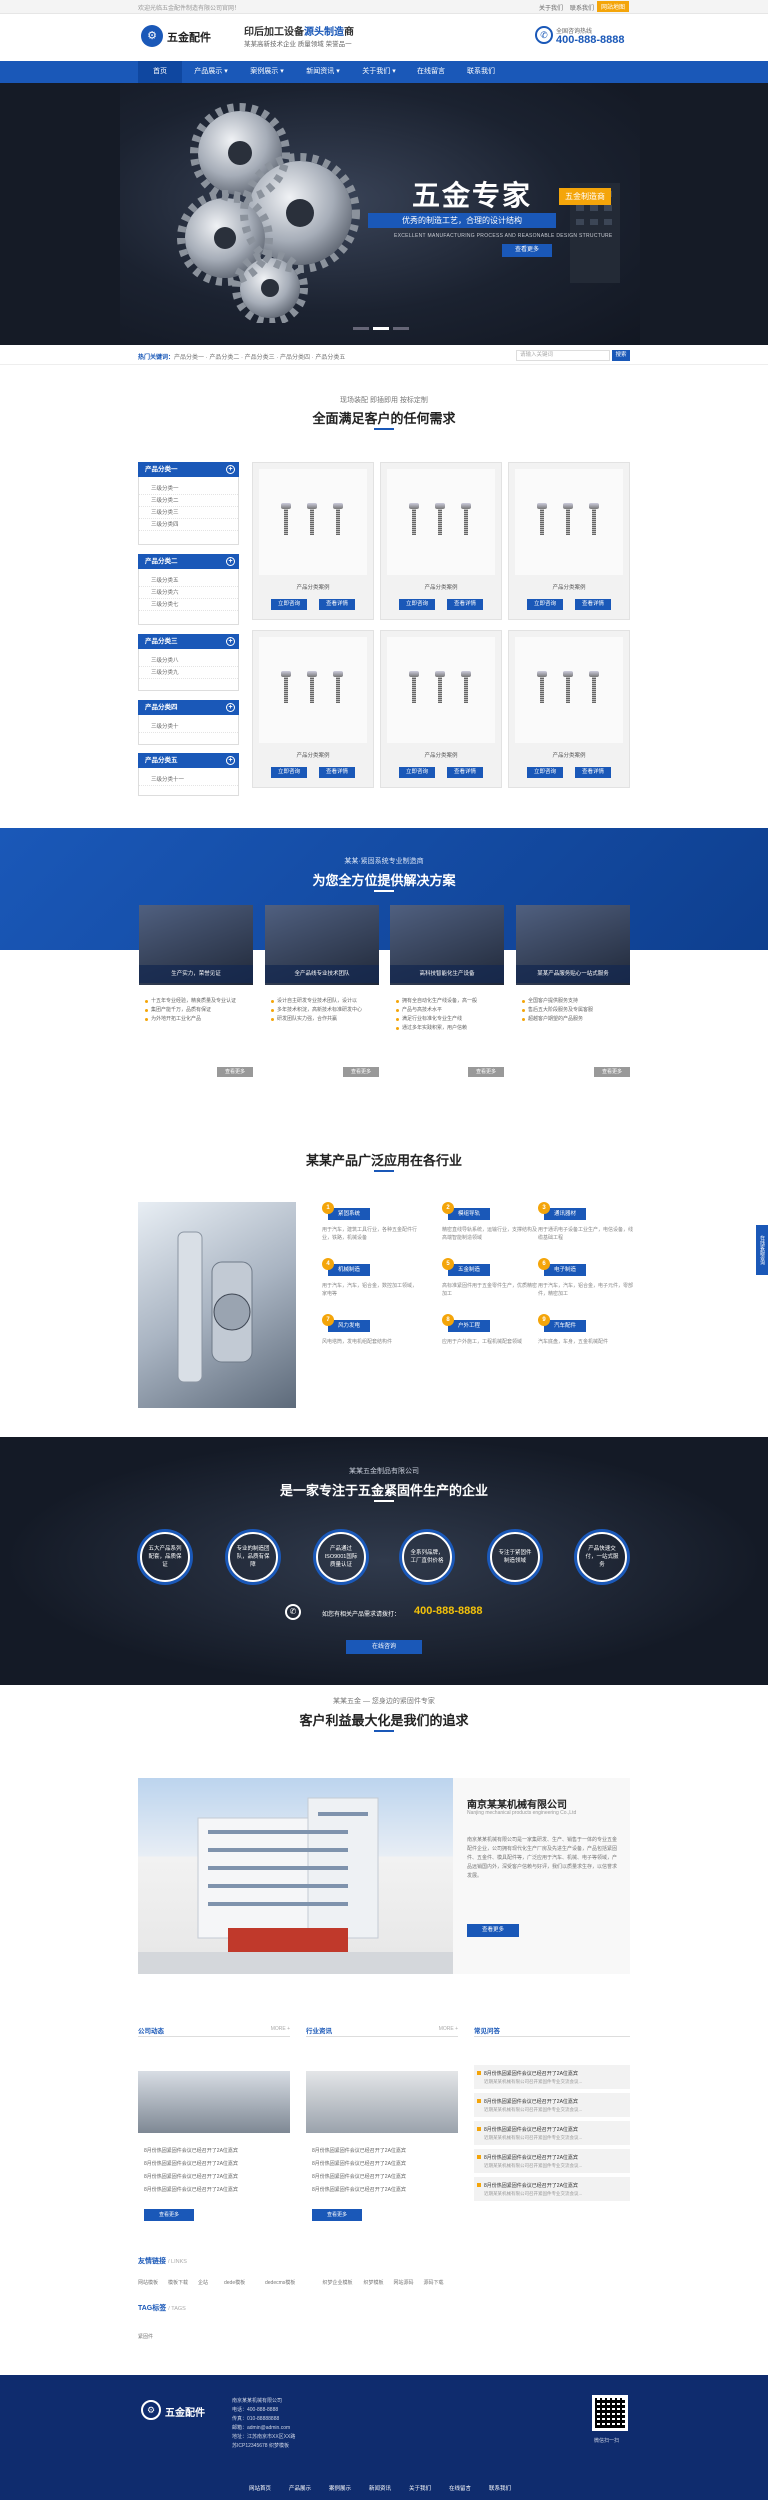 This screenshot has width=768, height=2500. I want to click on friend-link: dede模板, so click(234, 2282).